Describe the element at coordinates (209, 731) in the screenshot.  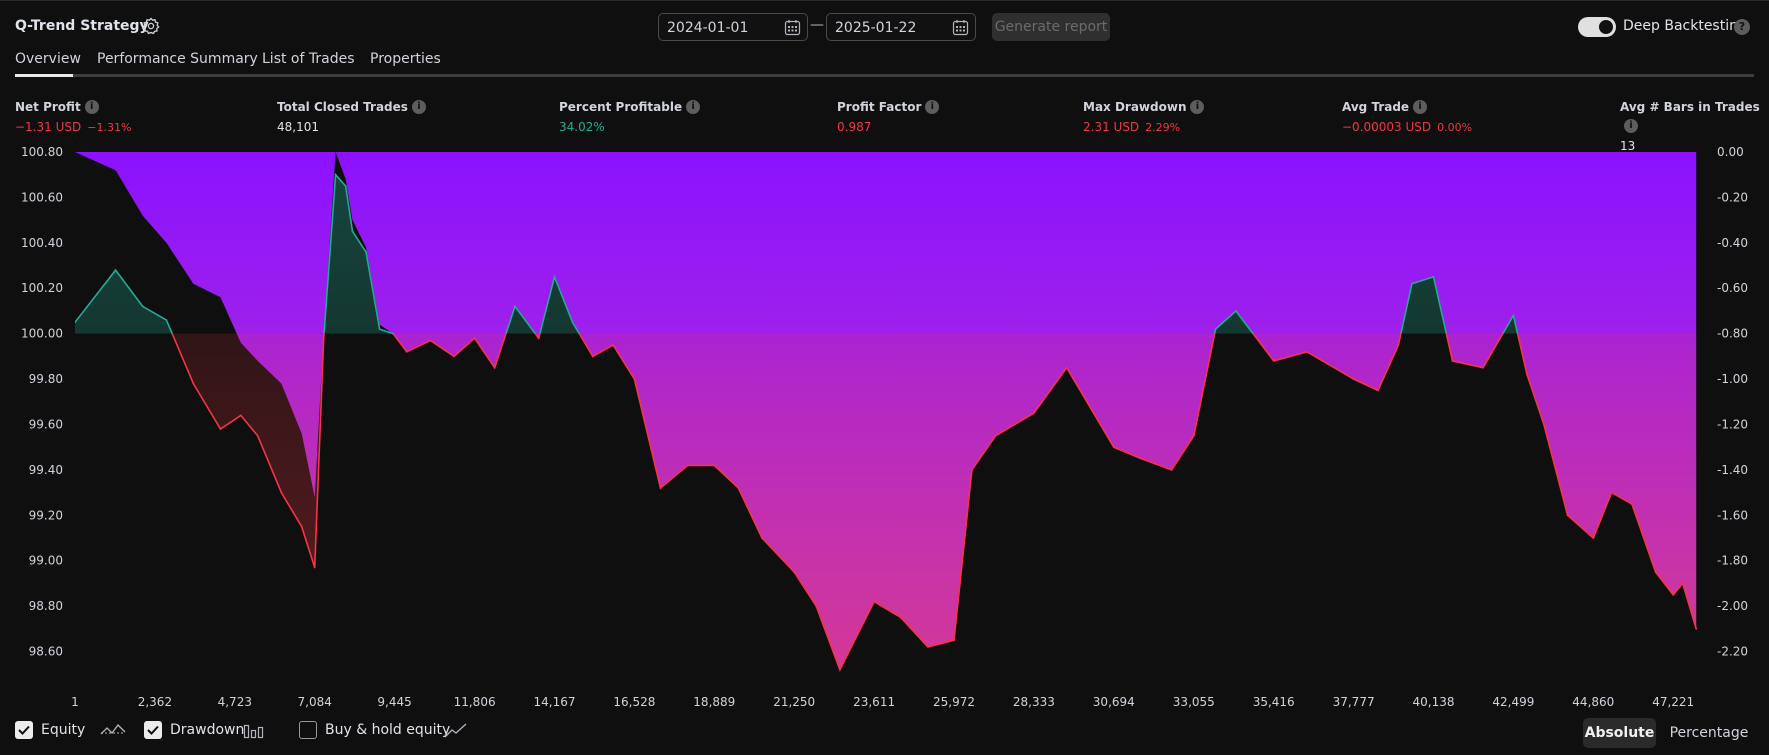
I see `drawdown-checkbox-item: Drawdown` at that location.